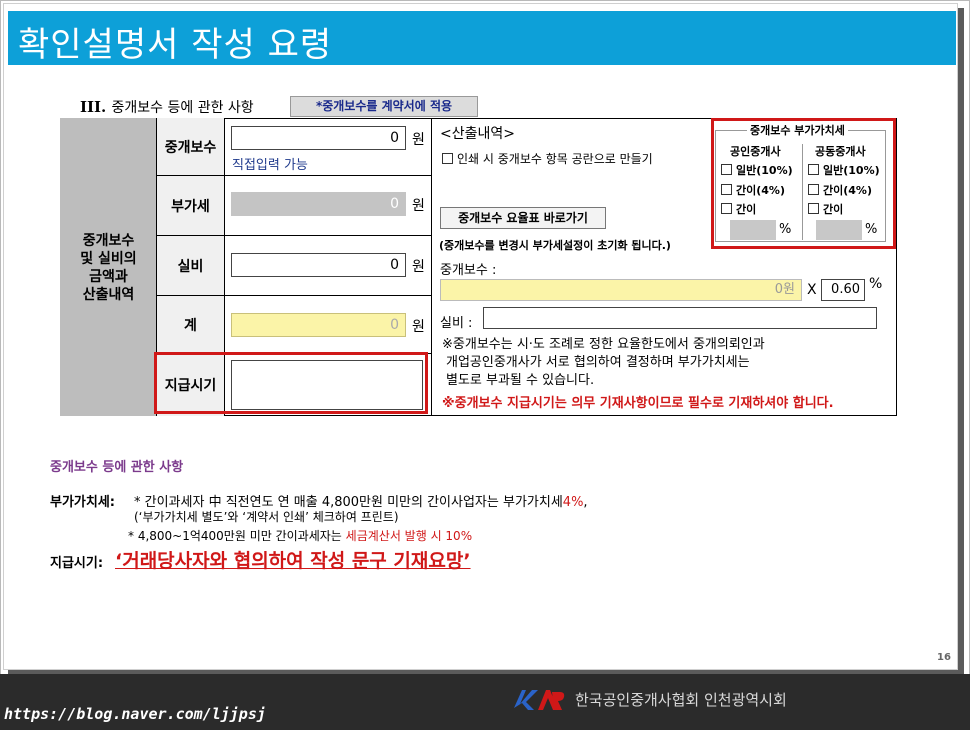  Describe the element at coordinates (812, 290) in the screenshot. I see `multiply-sign: X` at that location.